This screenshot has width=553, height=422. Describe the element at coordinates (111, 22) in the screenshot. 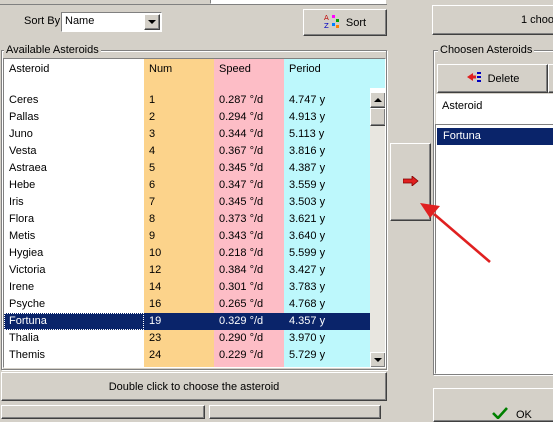

I see `sort-by-select: Name` at that location.